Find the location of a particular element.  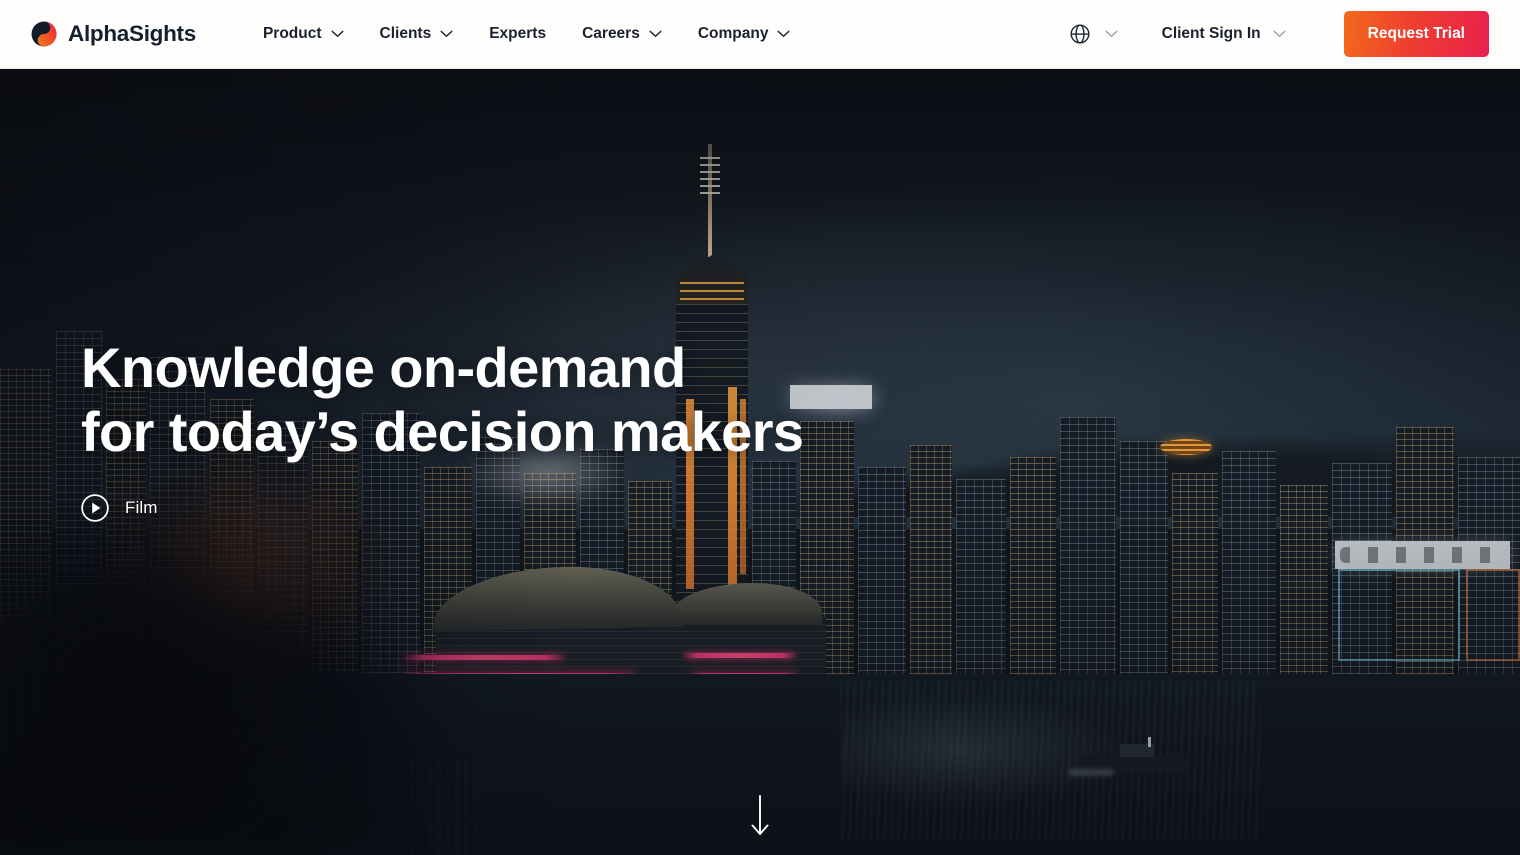

nav-item-product: Product is located at coordinates (303, 34).